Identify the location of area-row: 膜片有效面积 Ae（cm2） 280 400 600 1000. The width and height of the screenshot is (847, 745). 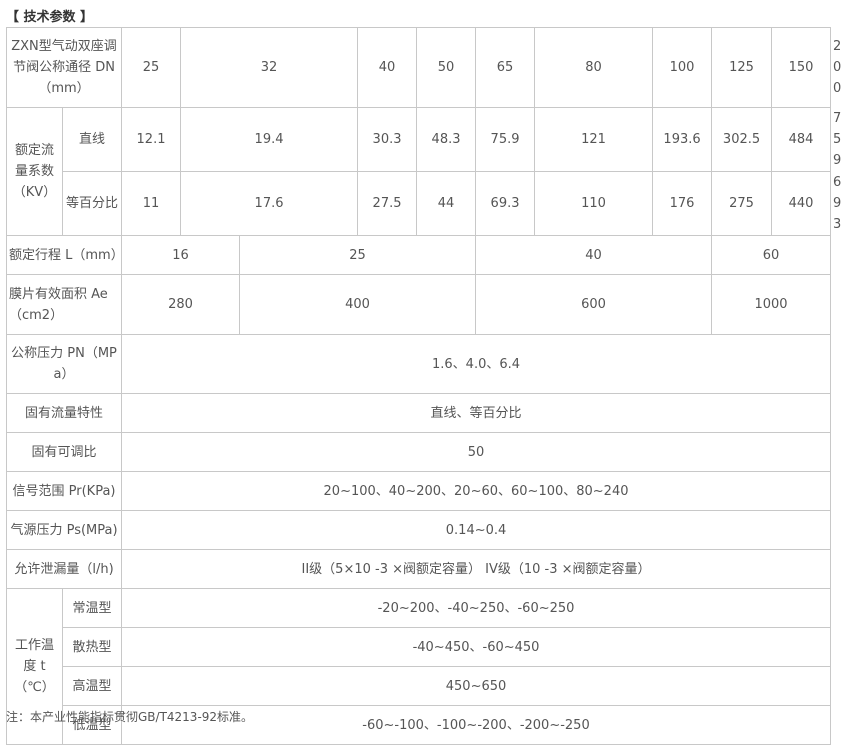
(418, 304).